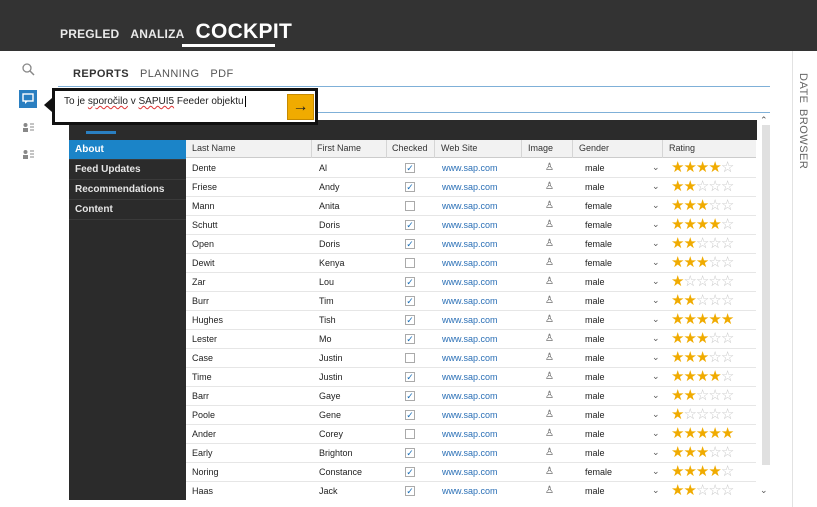  Describe the element at coordinates (243, 32) in the screenshot. I see `top-nav-cockpit: COCKPIT` at that location.